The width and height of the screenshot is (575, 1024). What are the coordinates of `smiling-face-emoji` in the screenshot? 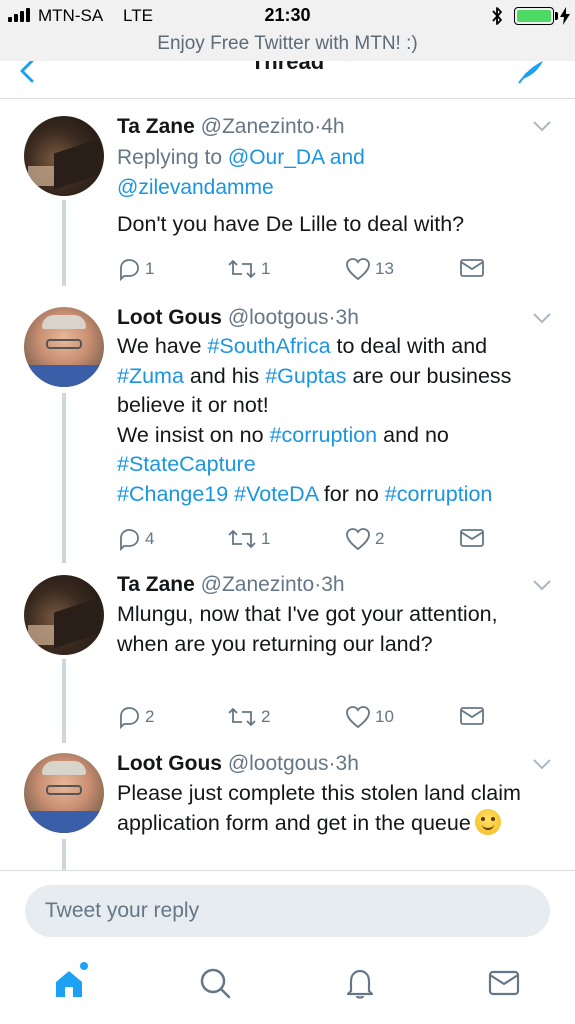 It's located at (487, 821).